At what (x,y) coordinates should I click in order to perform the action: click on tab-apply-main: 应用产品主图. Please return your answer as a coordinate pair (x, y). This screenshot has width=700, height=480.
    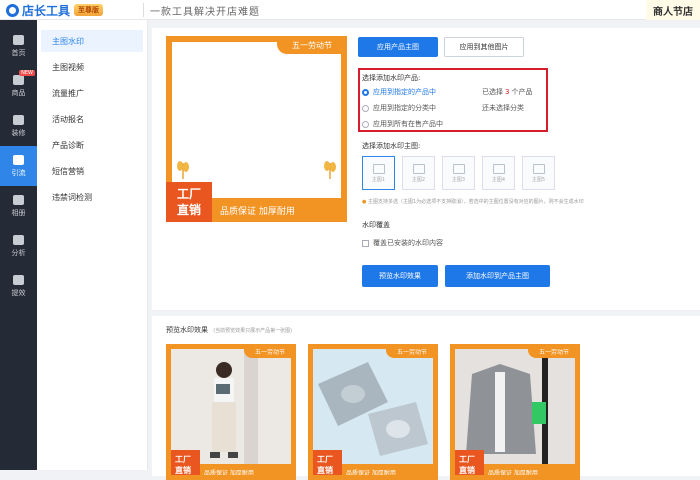
    Looking at the image, I should click on (398, 47).